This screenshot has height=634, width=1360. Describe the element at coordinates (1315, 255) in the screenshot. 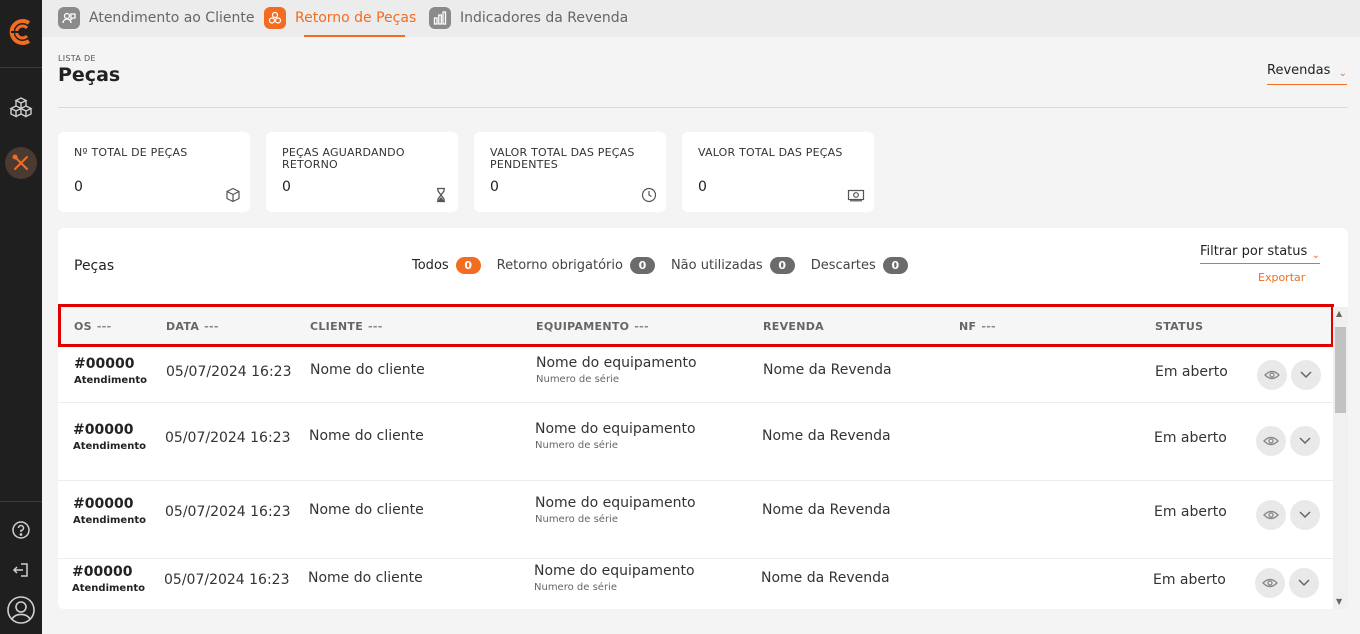

I see `chevron-down-icon: ⌄` at that location.